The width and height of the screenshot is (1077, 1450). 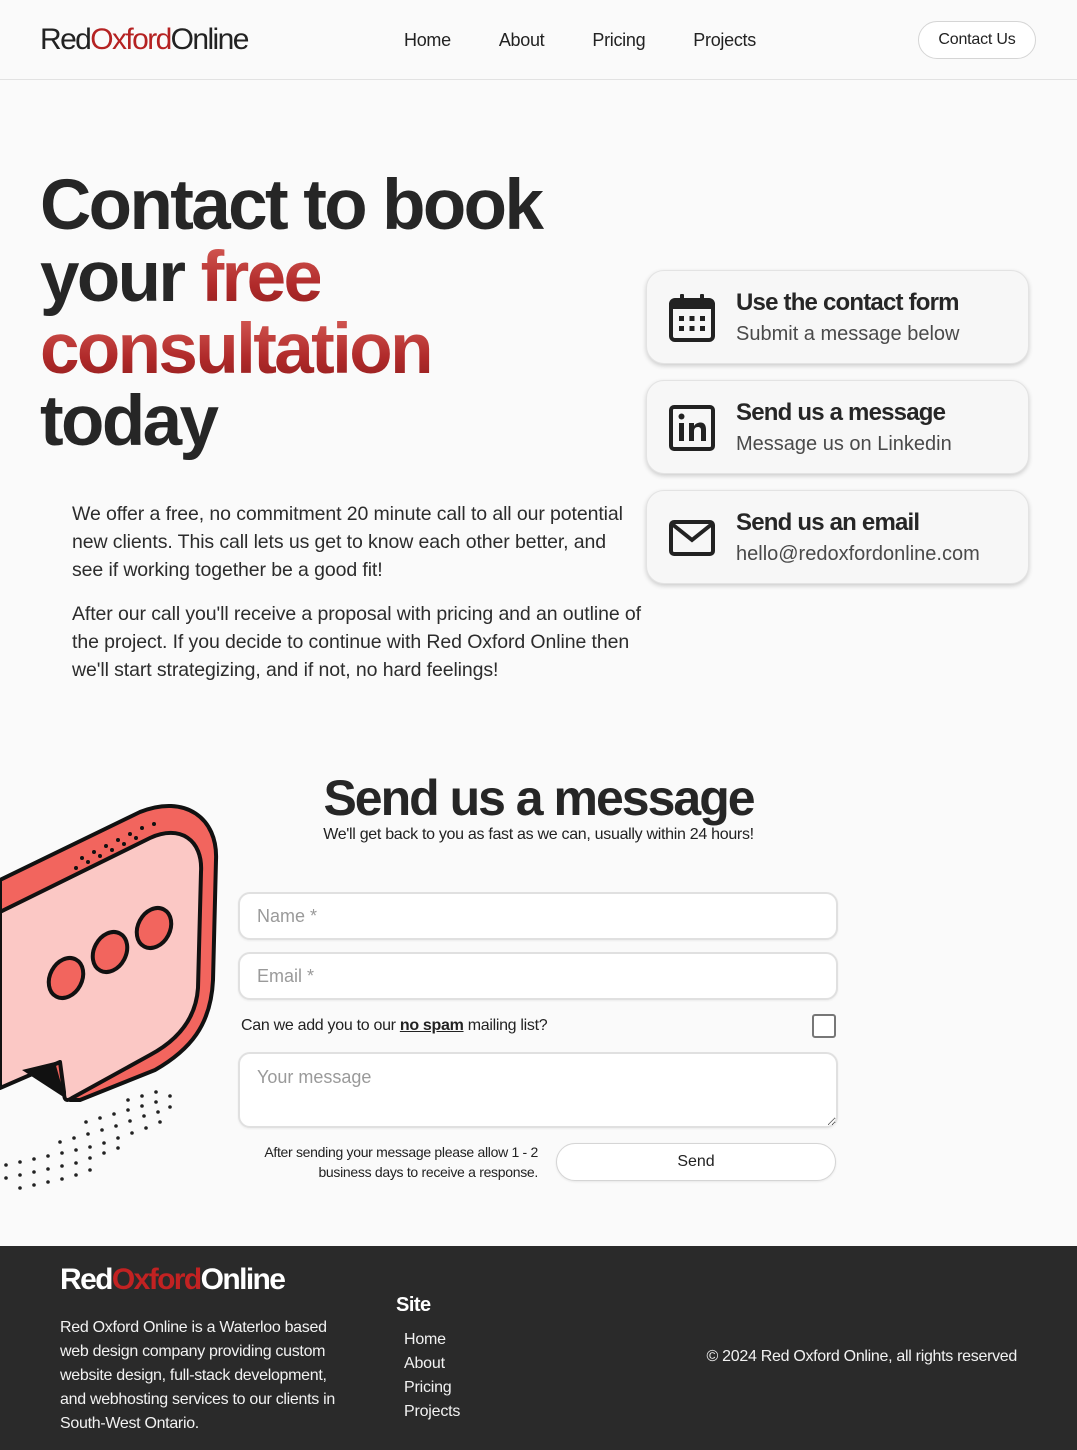 I want to click on logo-part-oxford: Oxford, so click(x=131, y=39).